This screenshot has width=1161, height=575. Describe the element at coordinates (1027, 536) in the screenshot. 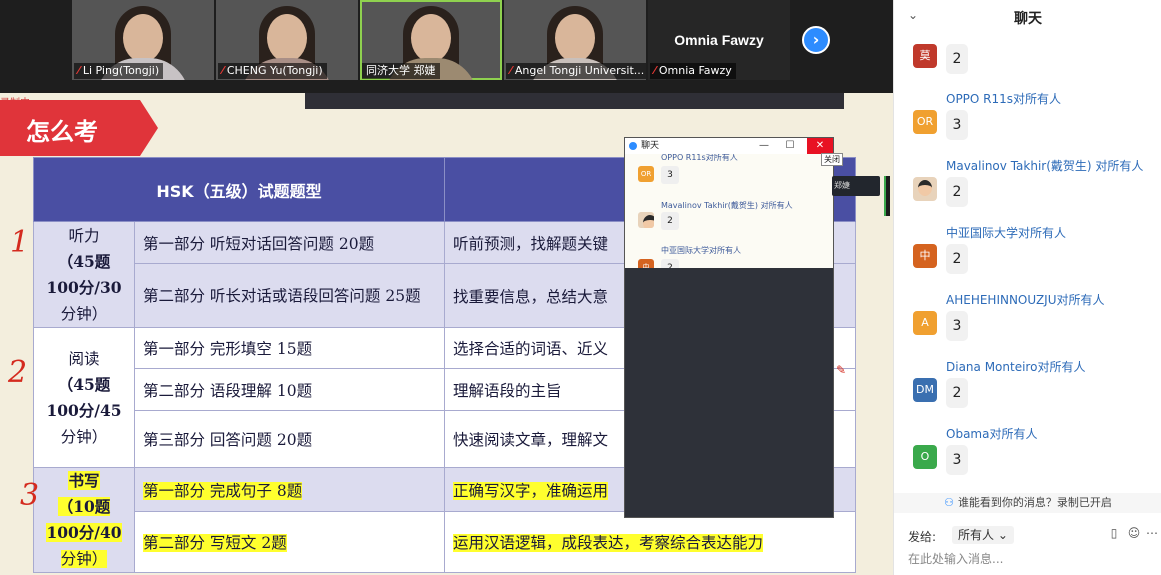

I see `send-to-row: 发给: 所有人 ⌄ ▯ ☺ ⋯` at that location.